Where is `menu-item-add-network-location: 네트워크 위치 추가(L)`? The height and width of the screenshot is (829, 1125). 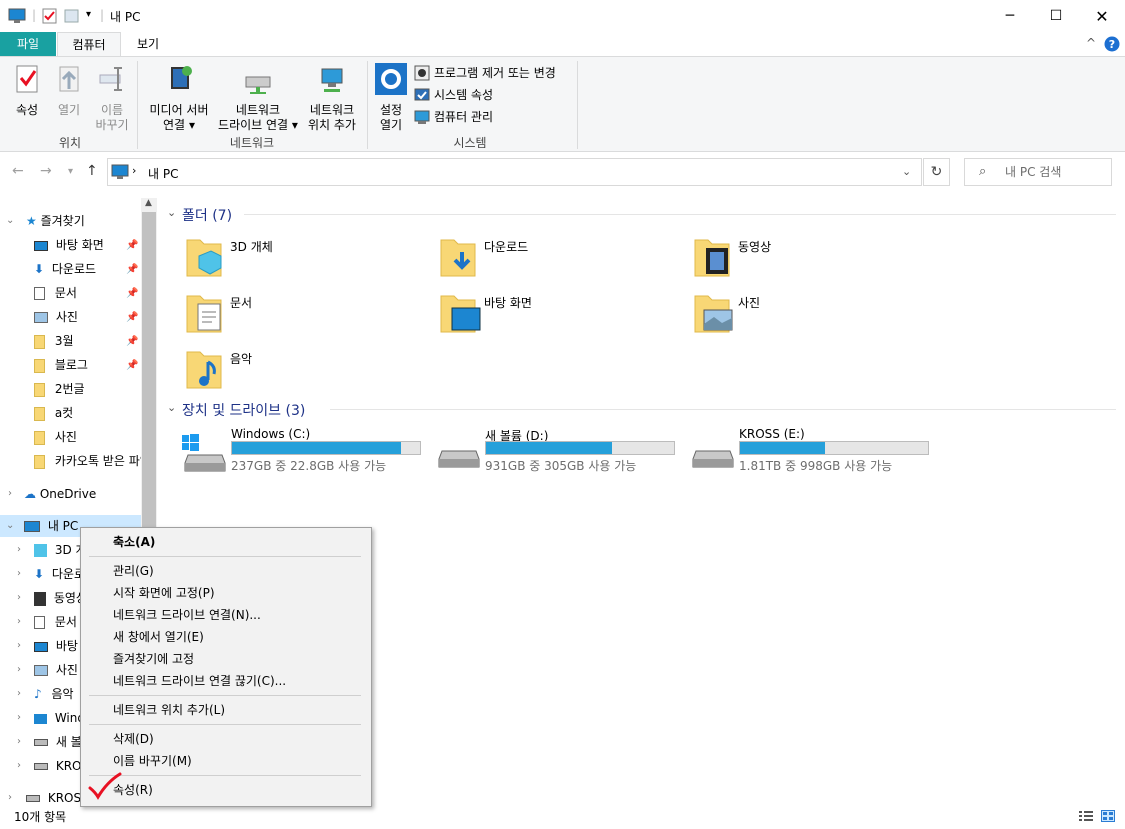 menu-item-add-network-location: 네트워크 위치 추가(L) is located at coordinates (169, 710).